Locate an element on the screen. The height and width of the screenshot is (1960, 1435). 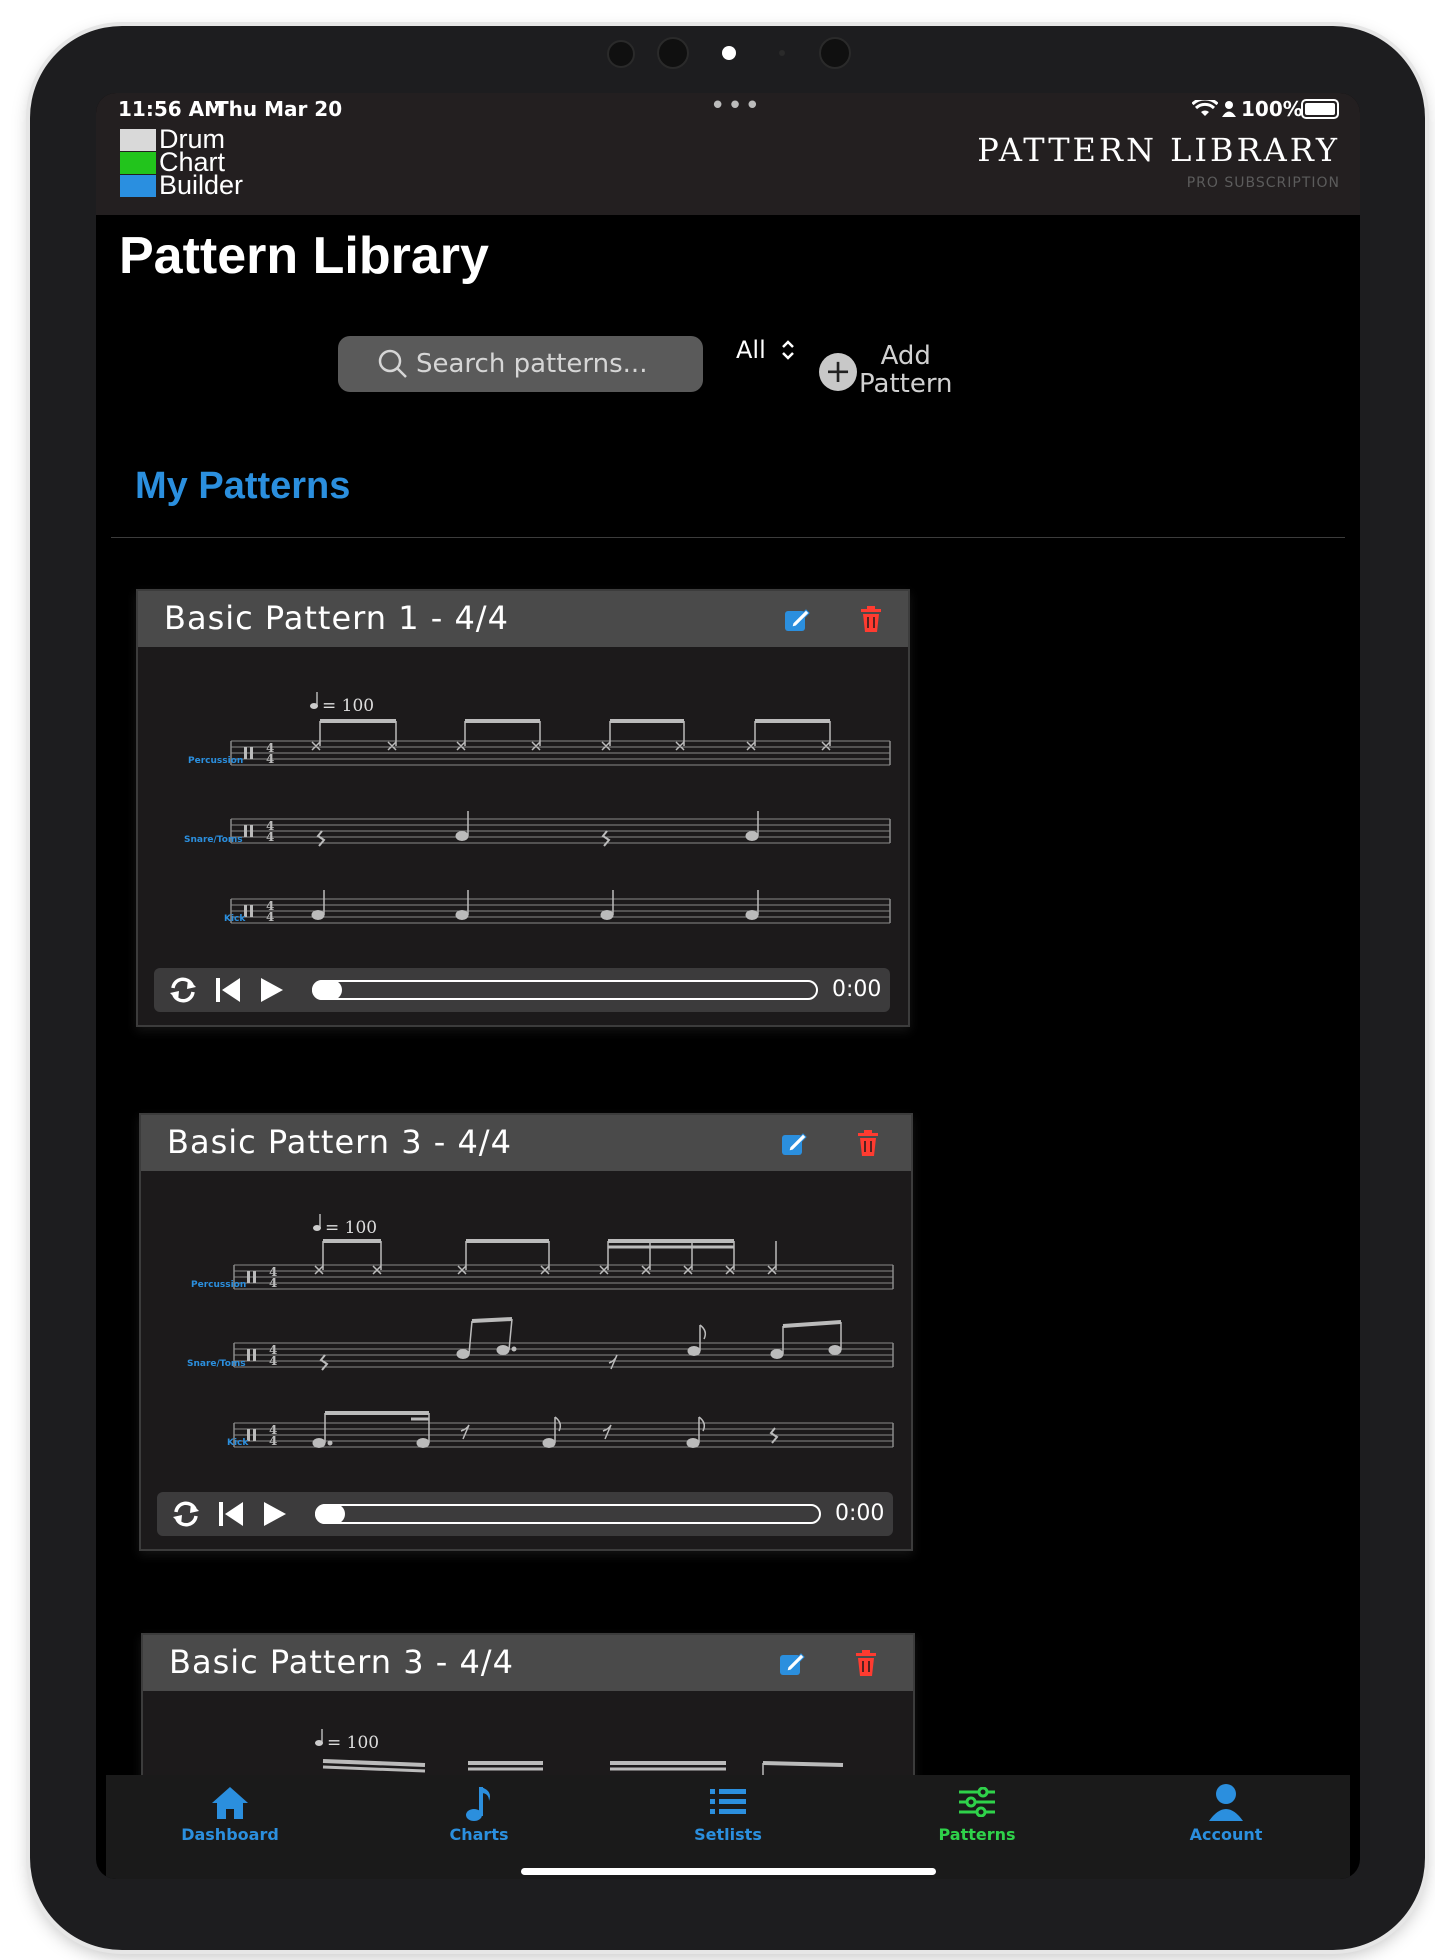
battery-percent: 100% is located at coordinates (1272, 109).